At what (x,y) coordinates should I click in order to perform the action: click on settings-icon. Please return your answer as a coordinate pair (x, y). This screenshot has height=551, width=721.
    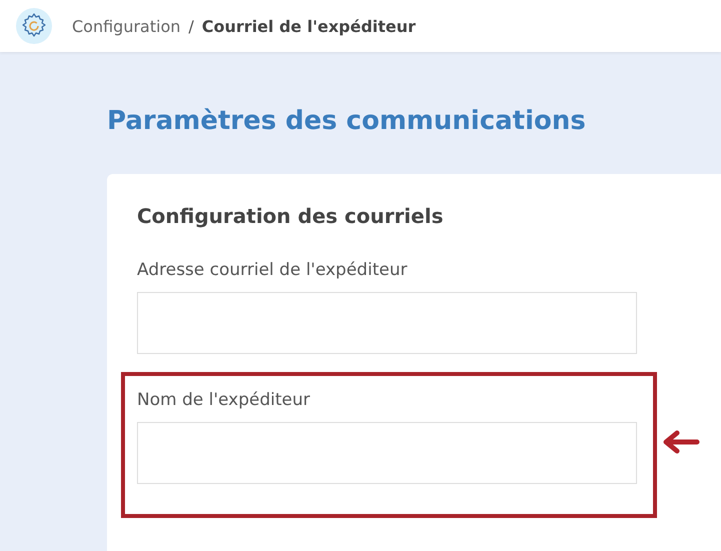
    Looking at the image, I should click on (34, 26).